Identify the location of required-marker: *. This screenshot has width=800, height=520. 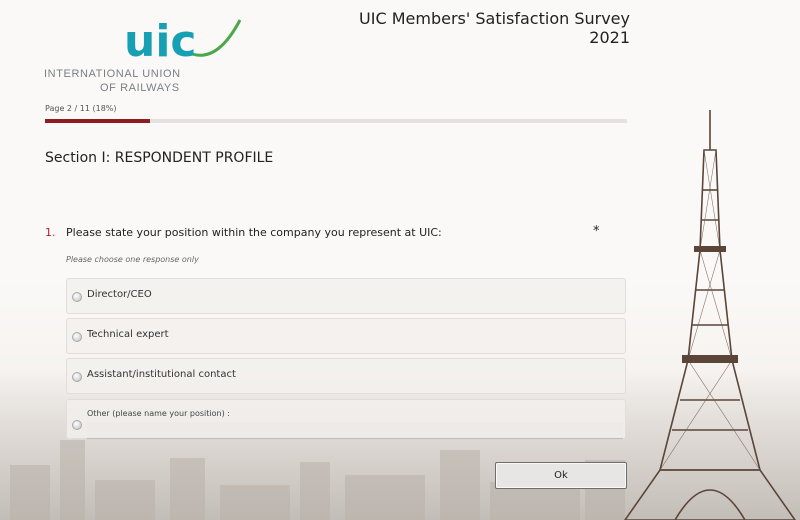
(596, 231).